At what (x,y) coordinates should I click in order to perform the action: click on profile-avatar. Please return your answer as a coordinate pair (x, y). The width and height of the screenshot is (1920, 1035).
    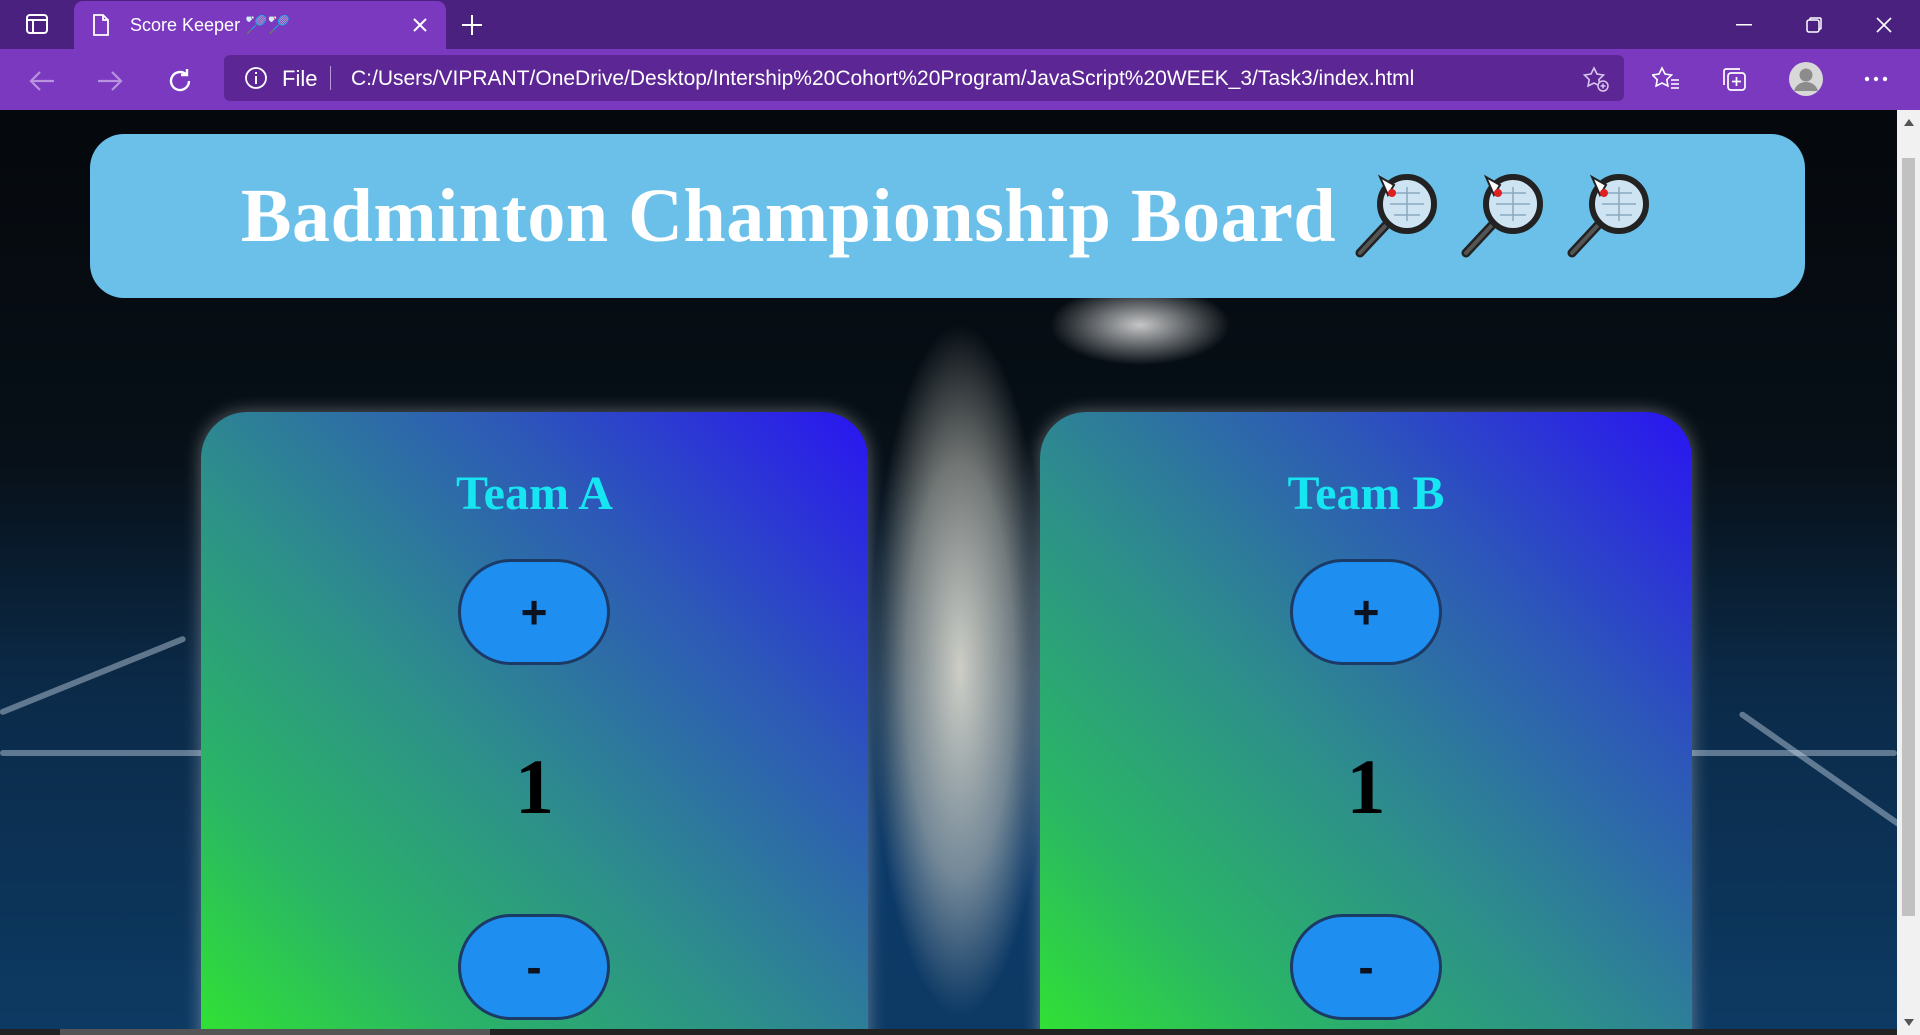
    Looking at the image, I should click on (1806, 79).